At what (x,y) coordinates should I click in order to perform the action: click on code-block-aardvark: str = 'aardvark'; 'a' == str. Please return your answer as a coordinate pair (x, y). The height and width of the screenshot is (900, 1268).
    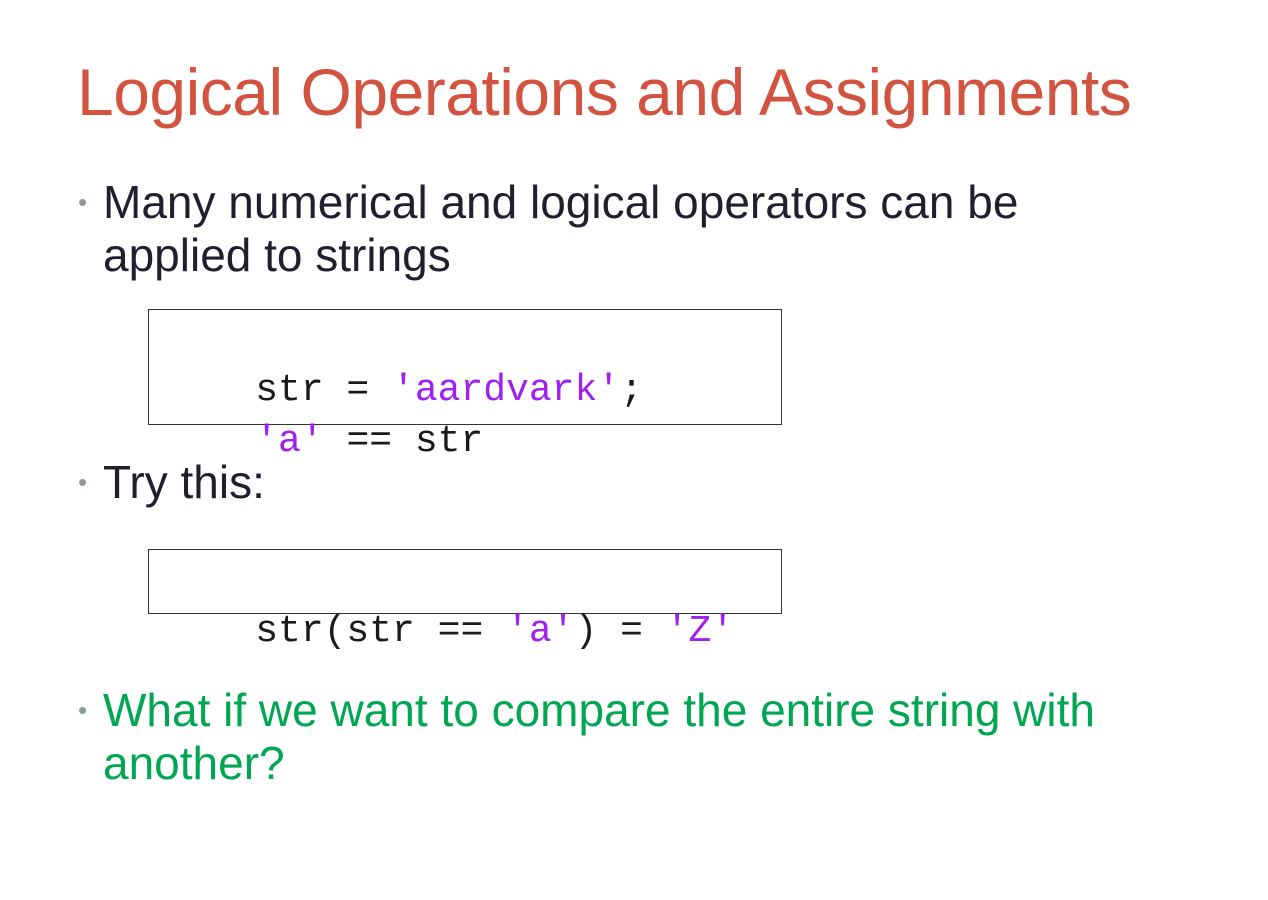
    Looking at the image, I should click on (465, 386).